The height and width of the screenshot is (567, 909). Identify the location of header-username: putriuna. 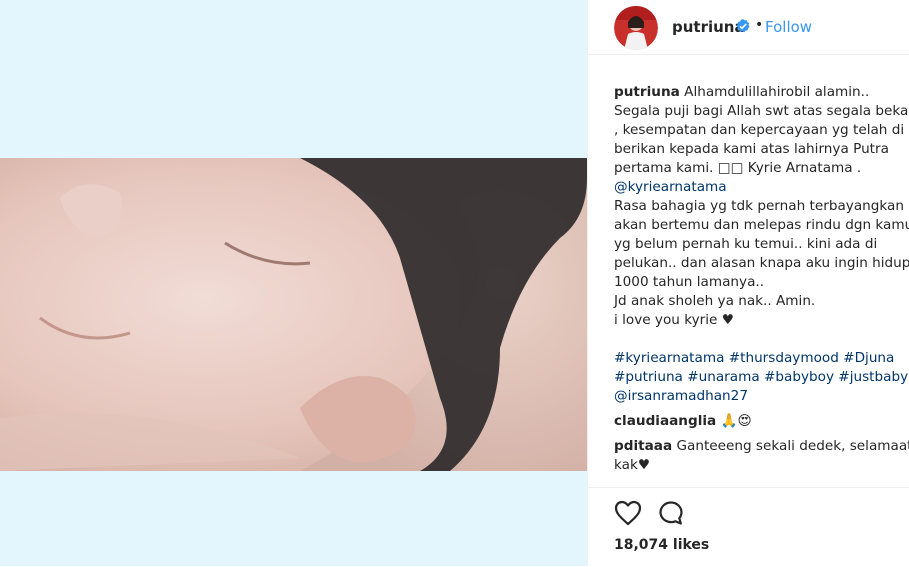
(708, 27).